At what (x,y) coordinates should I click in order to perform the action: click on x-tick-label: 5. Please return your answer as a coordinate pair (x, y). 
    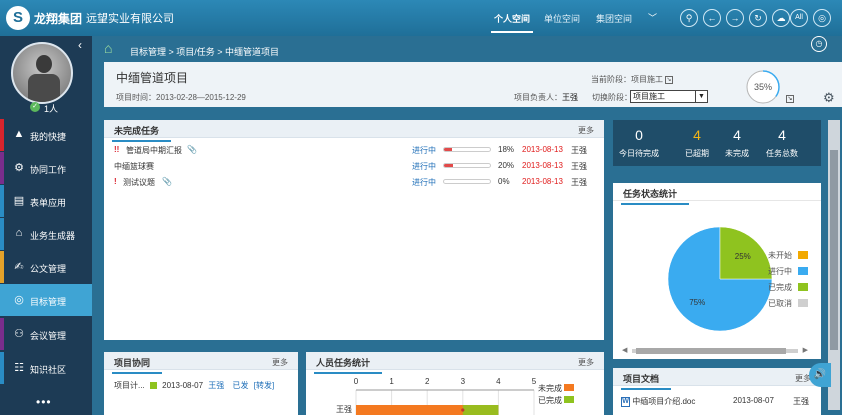
    Looking at the image, I should click on (534, 381).